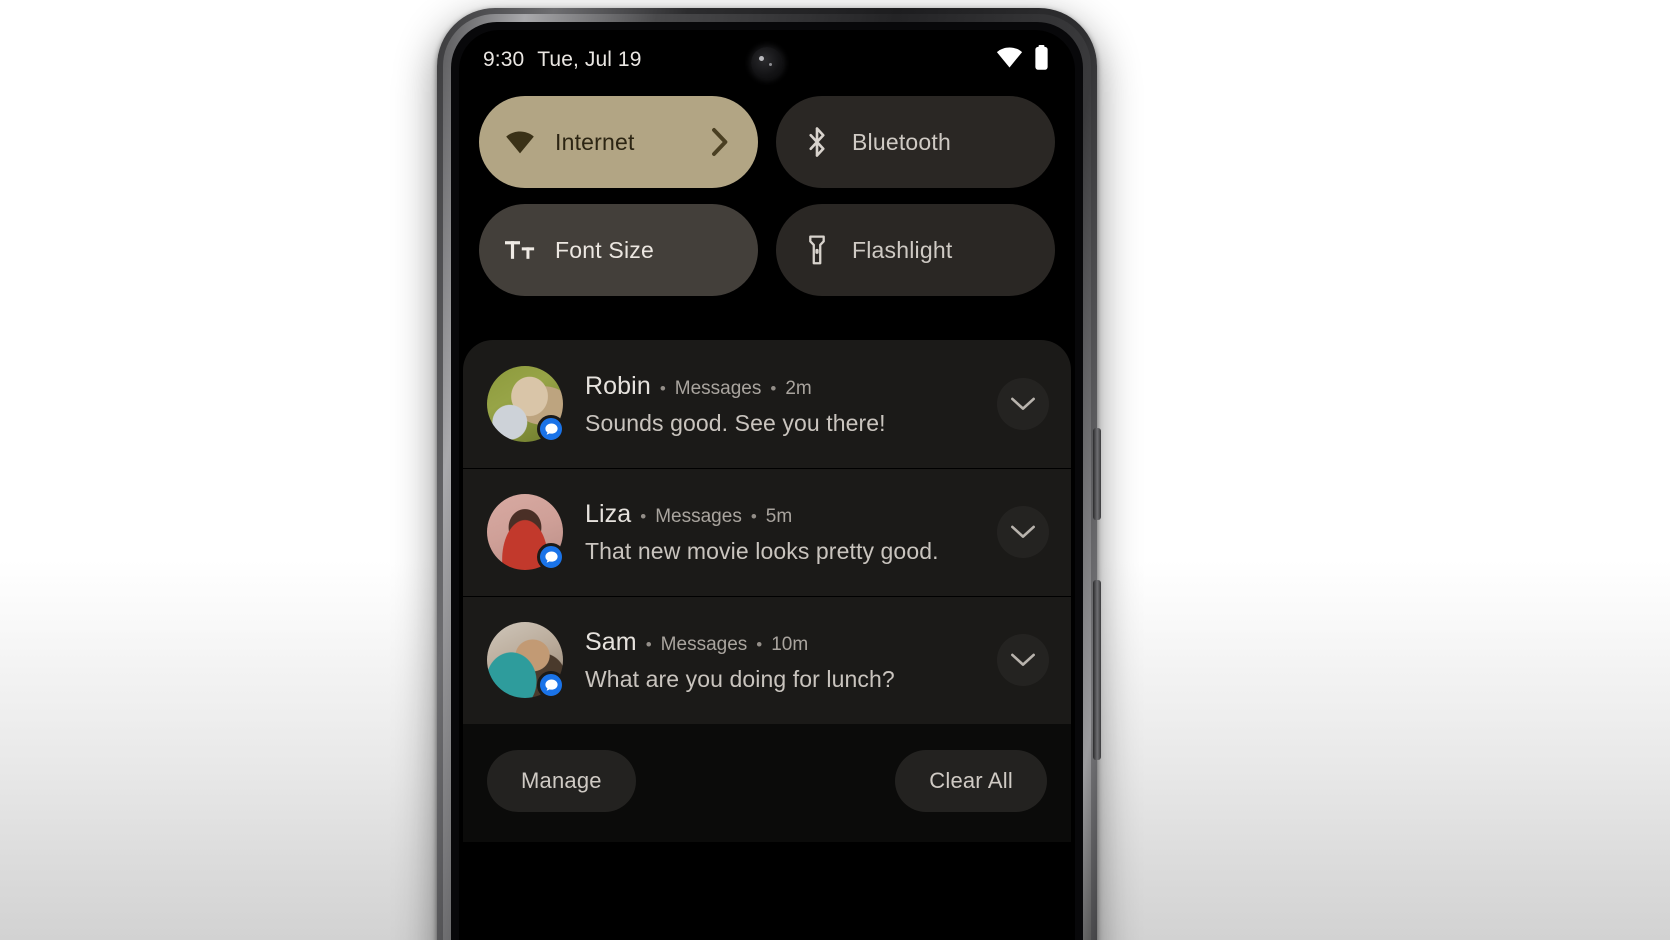  I want to click on notification-body: Sounds good. See you there!, so click(735, 422).